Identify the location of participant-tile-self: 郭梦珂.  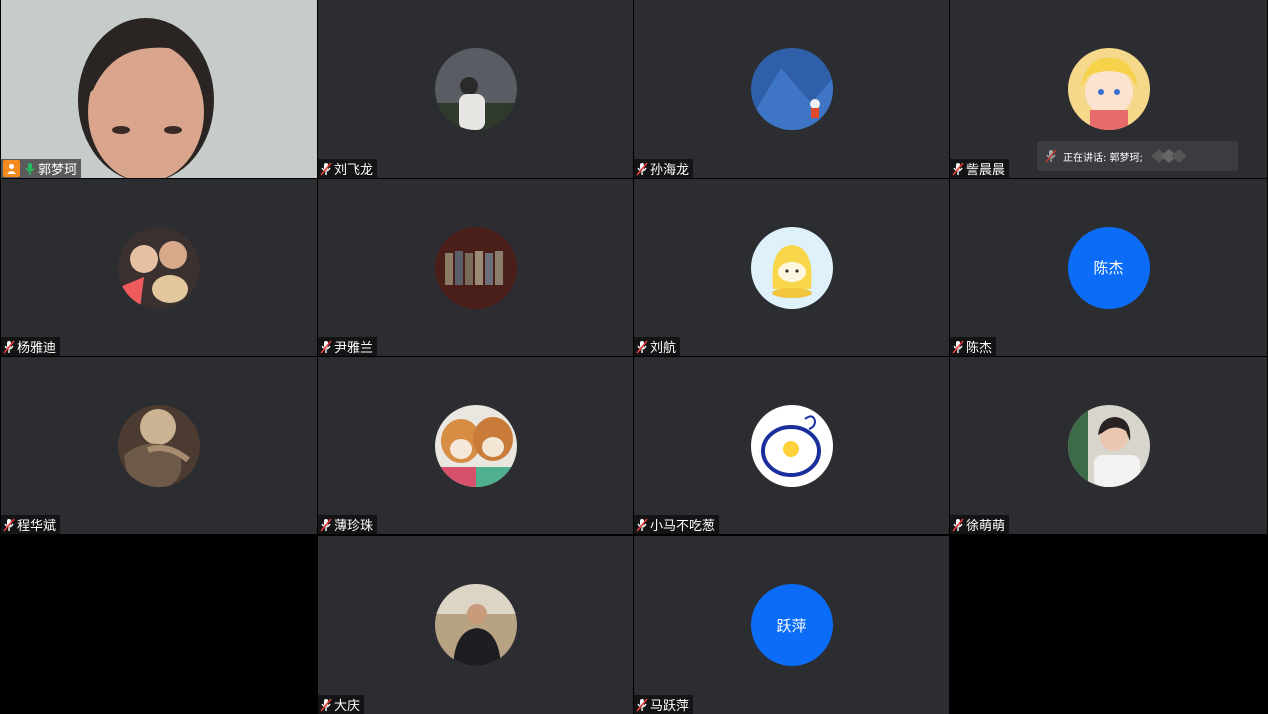
(159, 89).